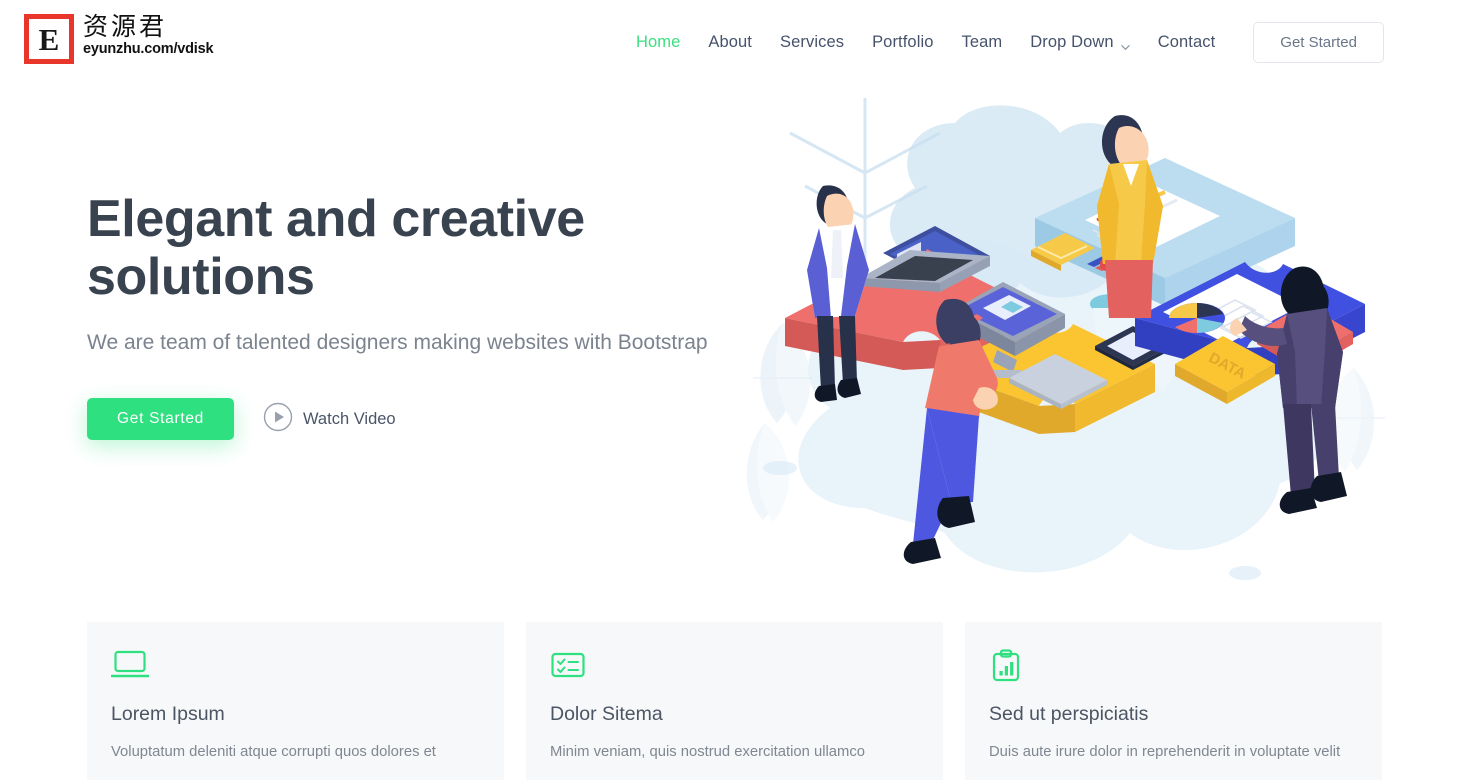 Image resolution: width=1470 pixels, height=780 pixels. I want to click on nav-item-label: Team, so click(982, 41).